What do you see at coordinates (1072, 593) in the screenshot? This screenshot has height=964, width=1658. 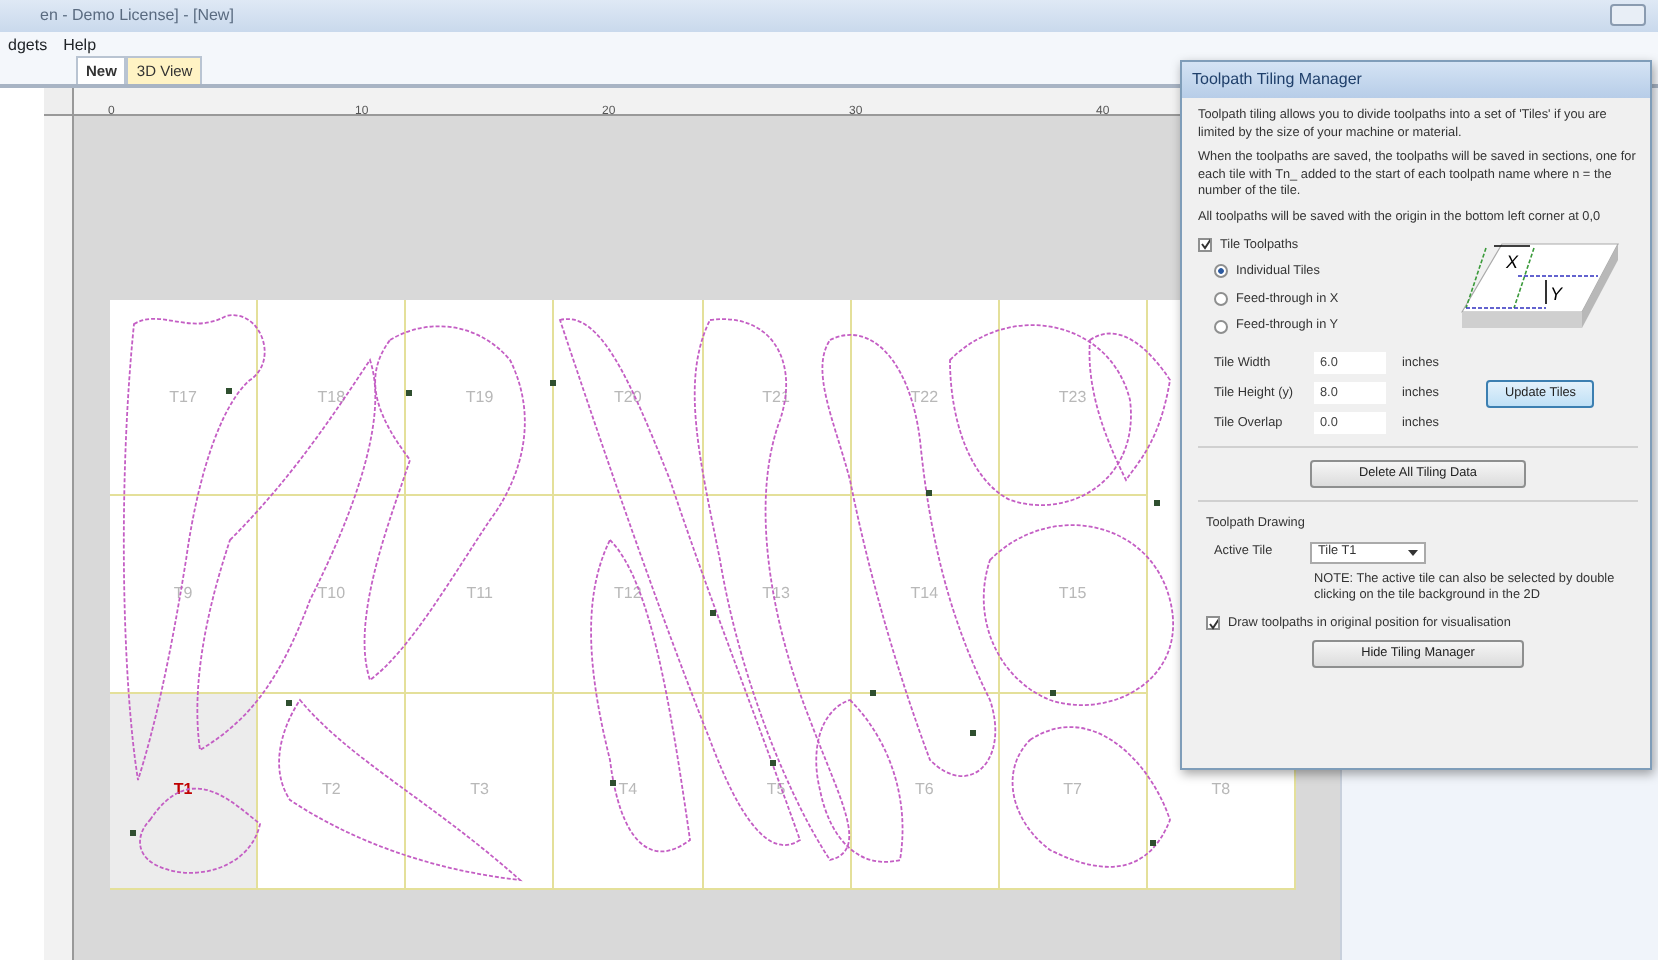 I see `tile-label: T15` at bounding box center [1072, 593].